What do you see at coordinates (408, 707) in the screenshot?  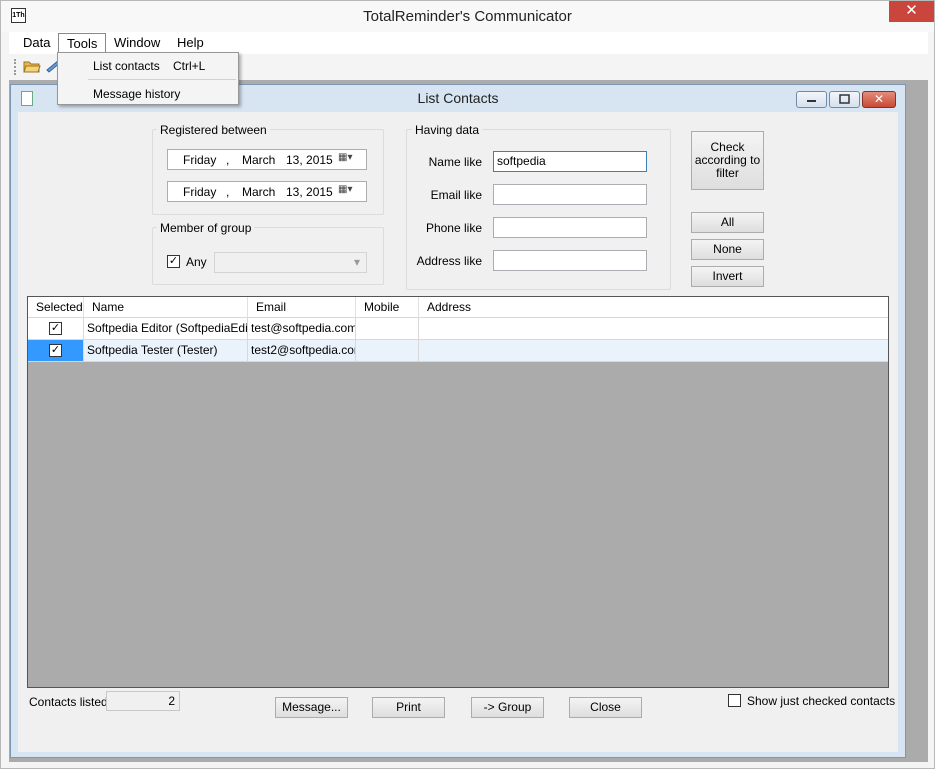 I see `print-button: Print` at bounding box center [408, 707].